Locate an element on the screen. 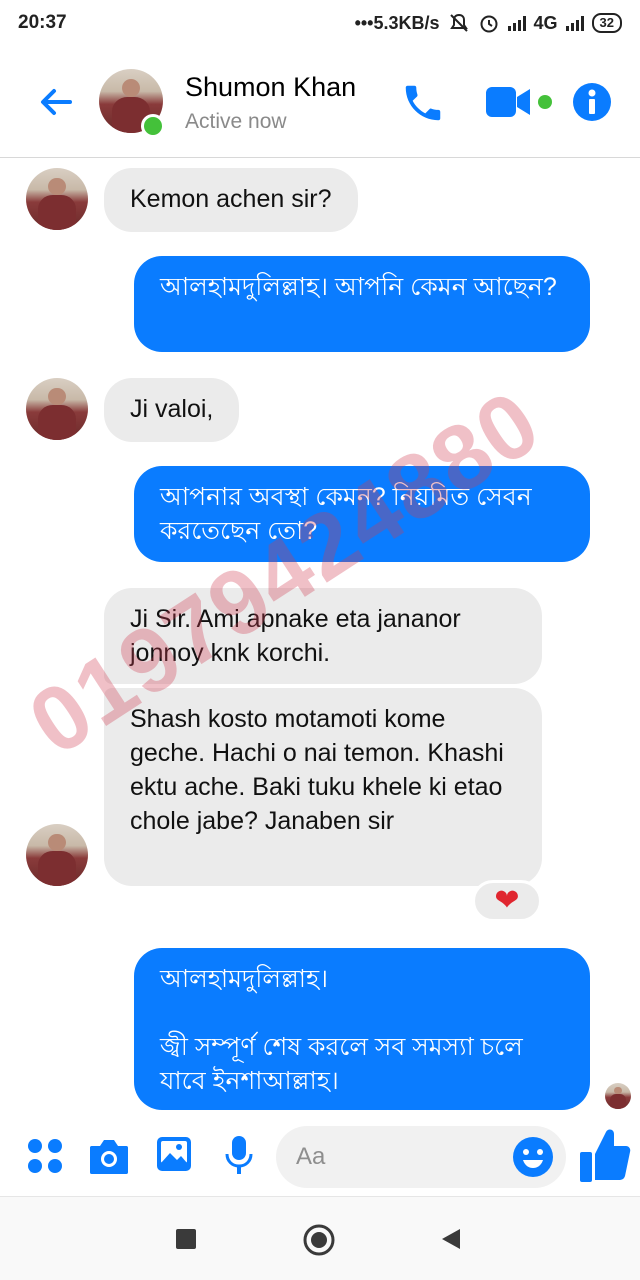 Image resolution: width=640 pixels, height=1280 pixels. message-composer is located at coordinates (320, 1157).